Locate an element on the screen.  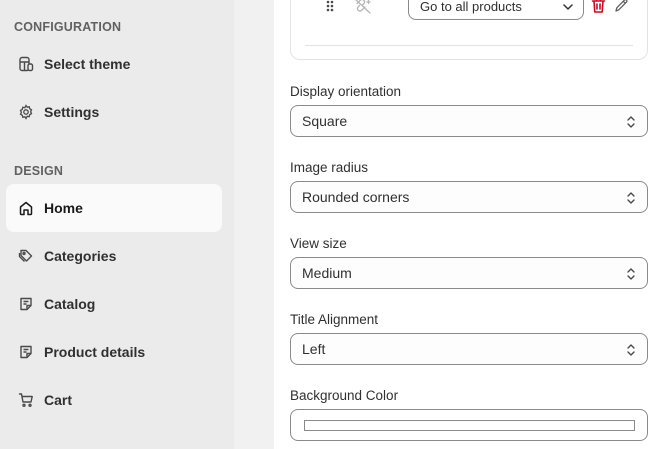
display-orientation-label: Display orientation is located at coordinates (346, 91).